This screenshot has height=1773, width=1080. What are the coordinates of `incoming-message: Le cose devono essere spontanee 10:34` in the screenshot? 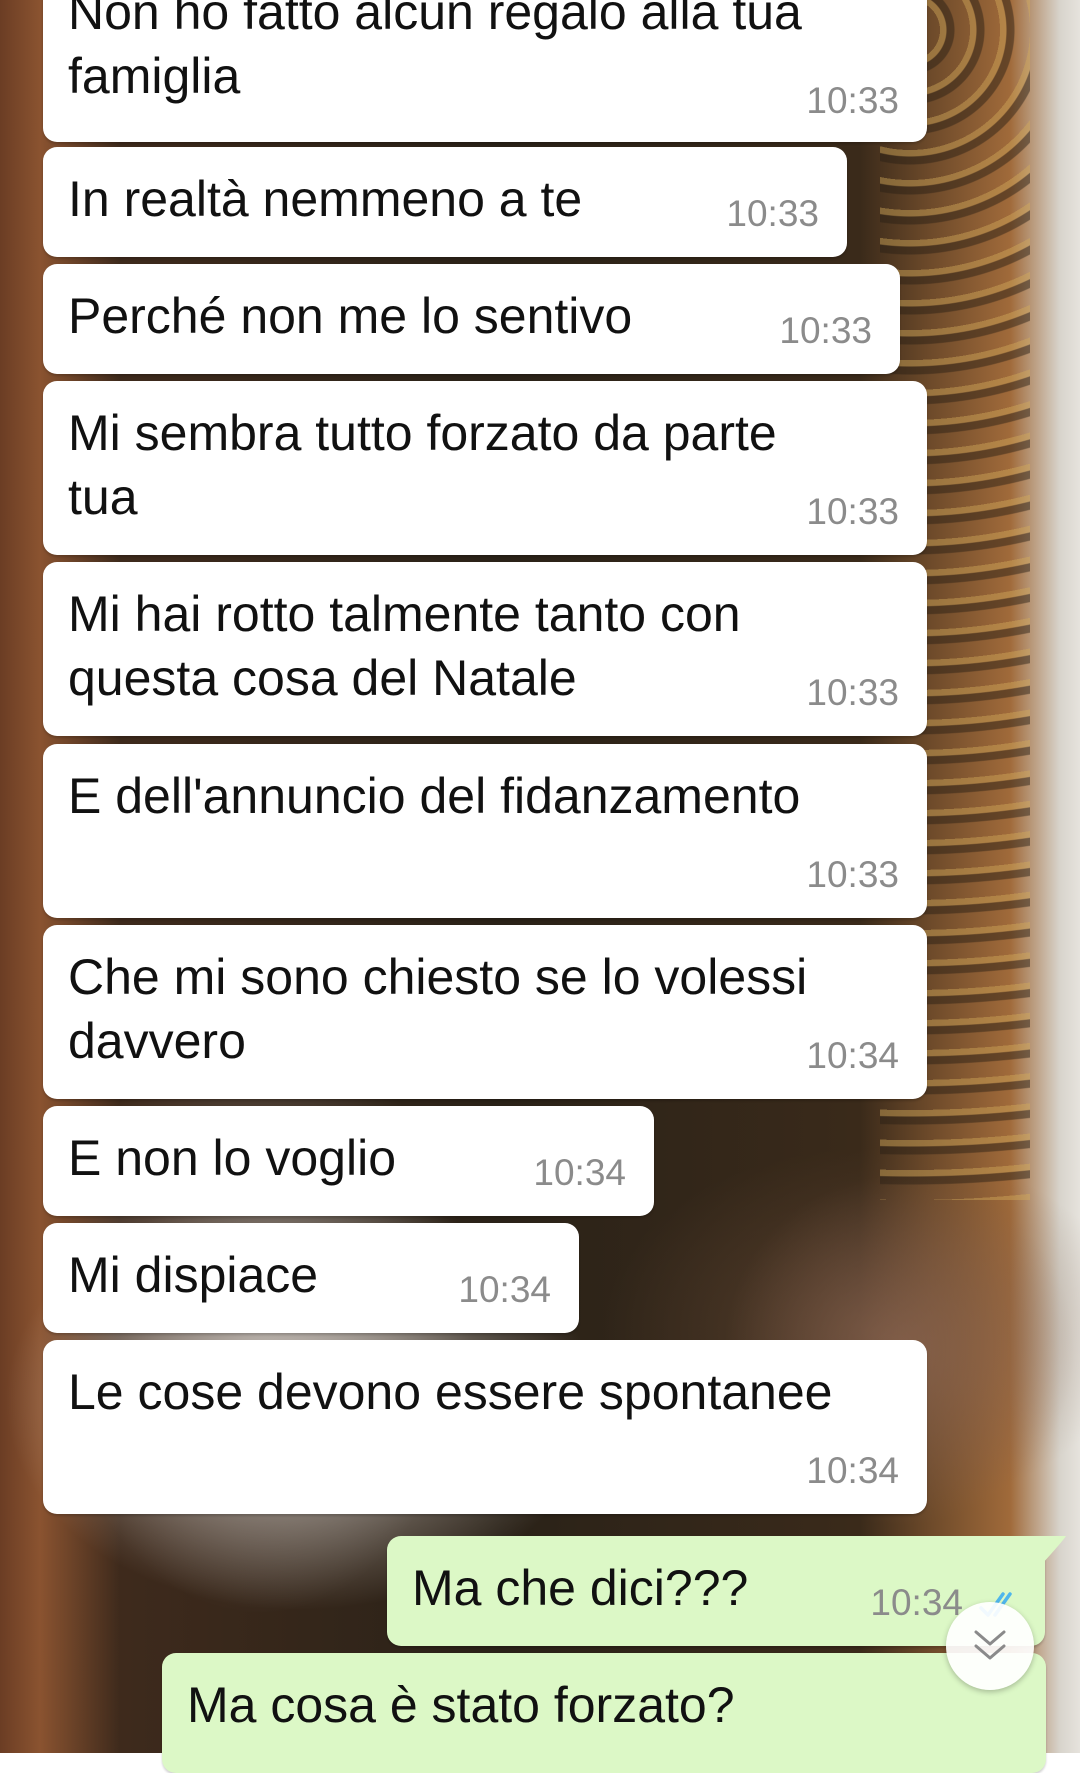 It's located at (485, 1427).